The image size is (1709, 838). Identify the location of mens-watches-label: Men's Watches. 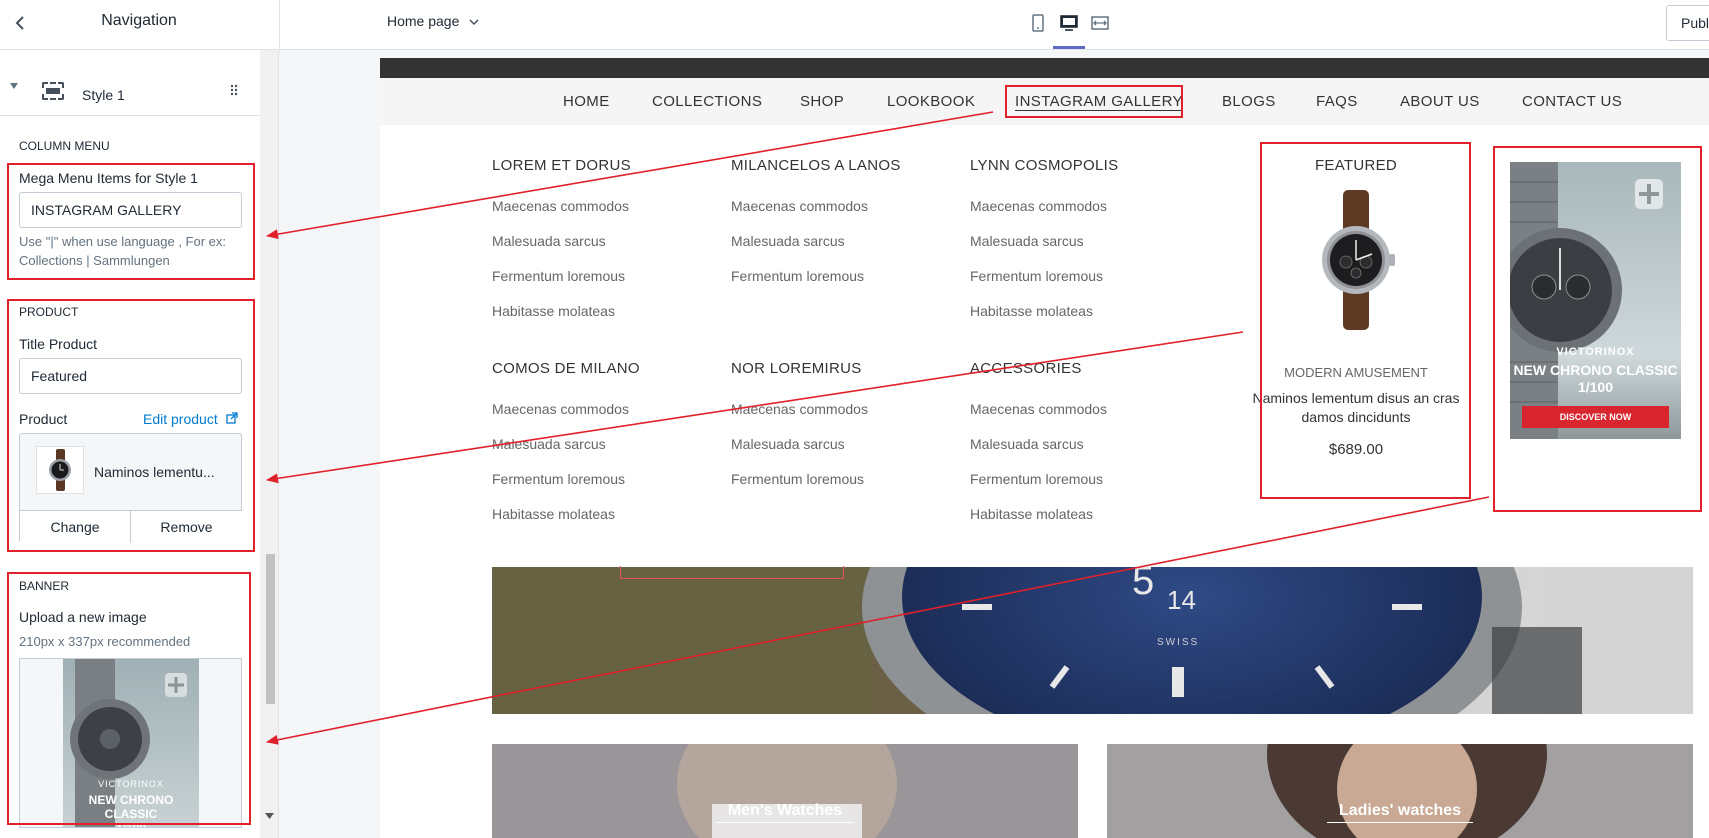
(785, 812).